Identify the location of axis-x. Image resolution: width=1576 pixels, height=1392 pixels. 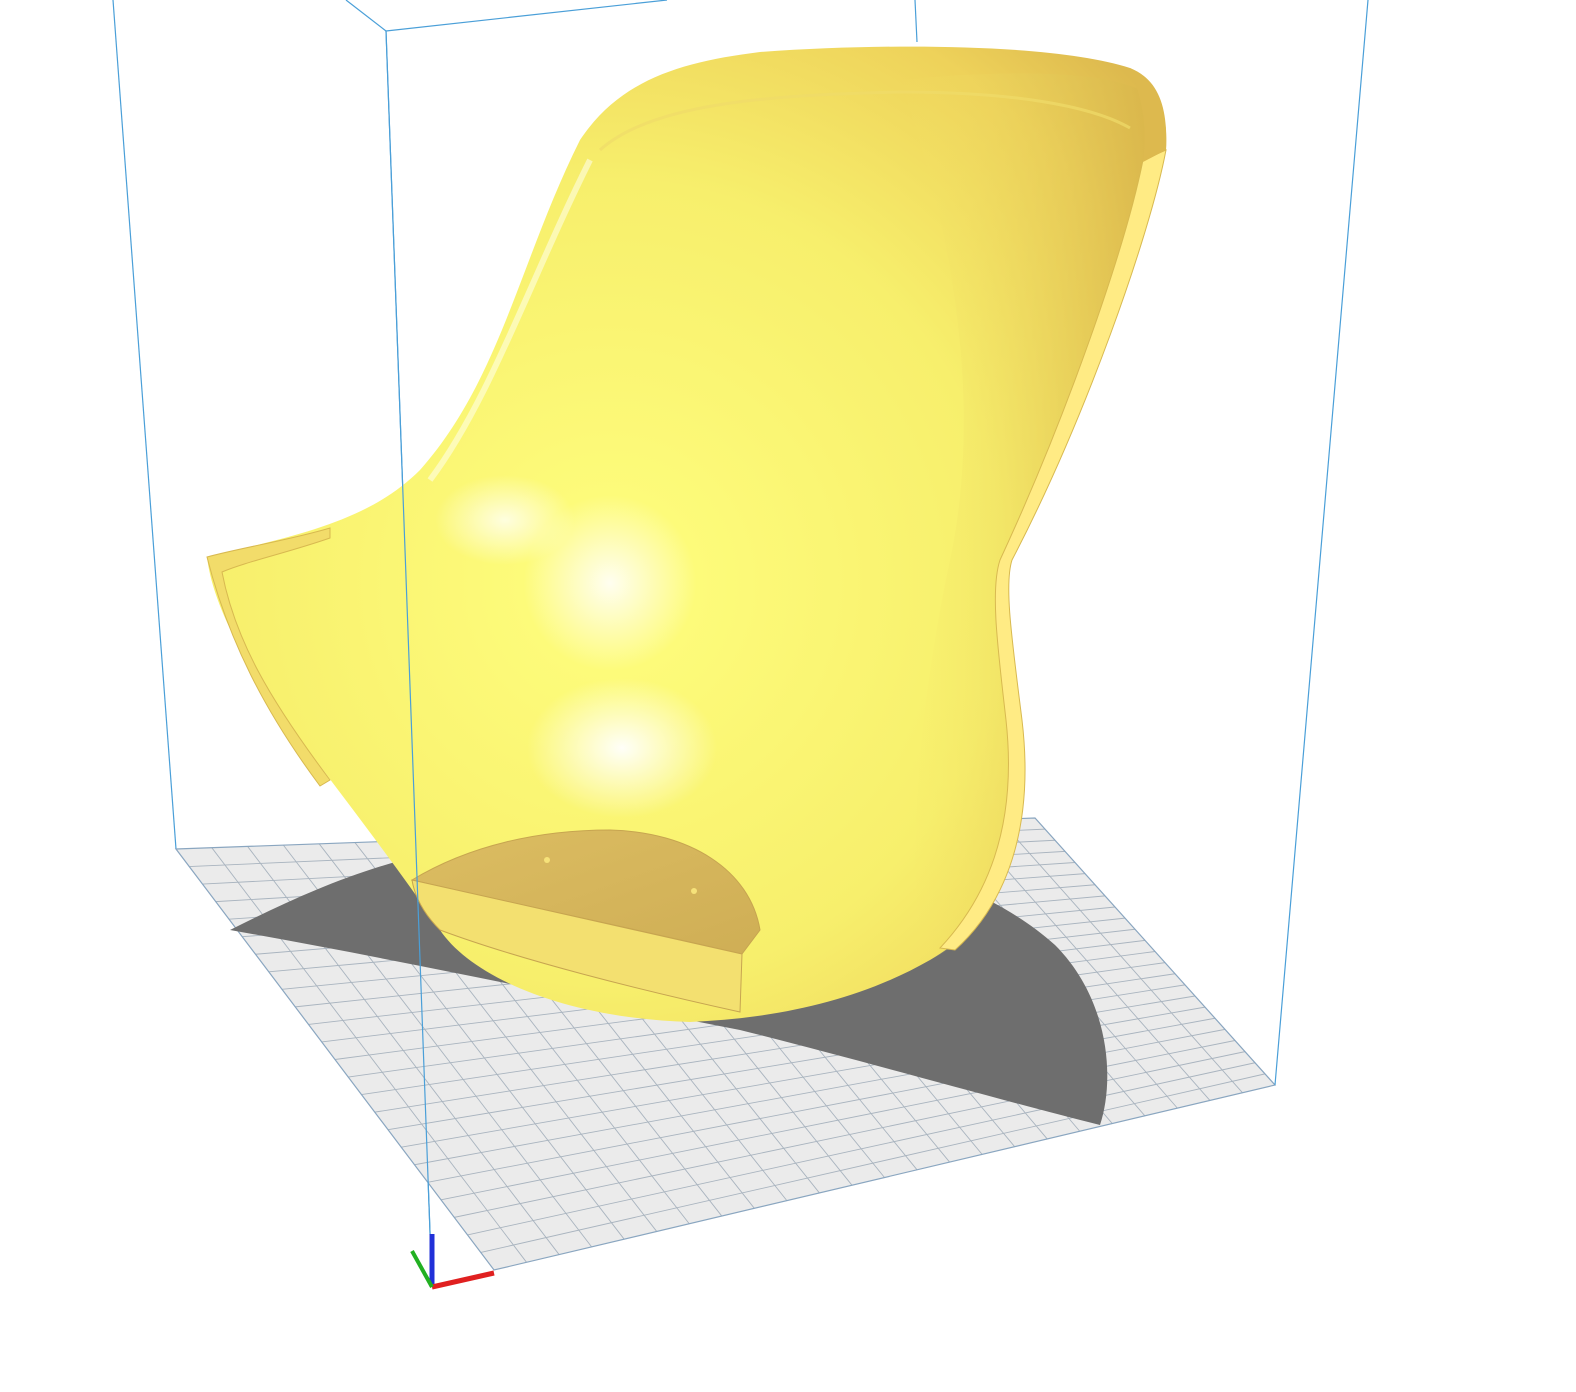
(463, 1280).